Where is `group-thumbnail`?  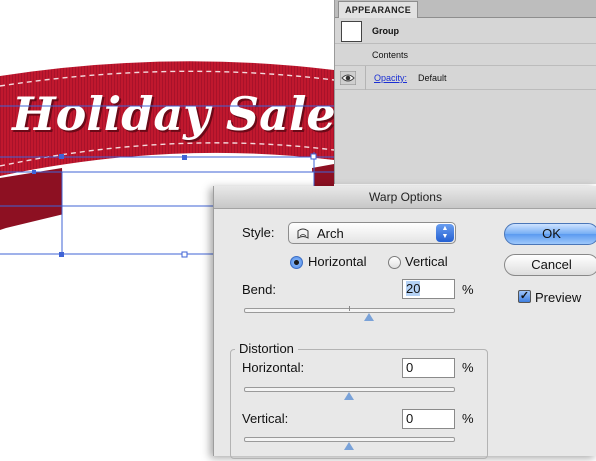
group-thumbnail is located at coordinates (351, 31).